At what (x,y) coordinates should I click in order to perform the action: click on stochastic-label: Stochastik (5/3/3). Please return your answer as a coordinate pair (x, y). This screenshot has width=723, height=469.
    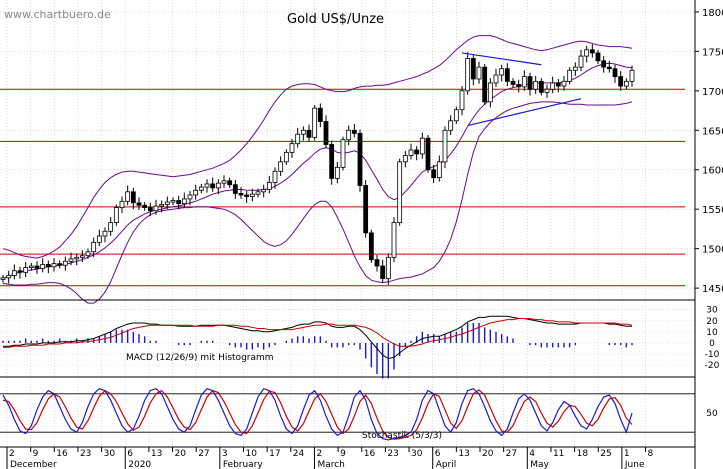
    Looking at the image, I should click on (402, 436).